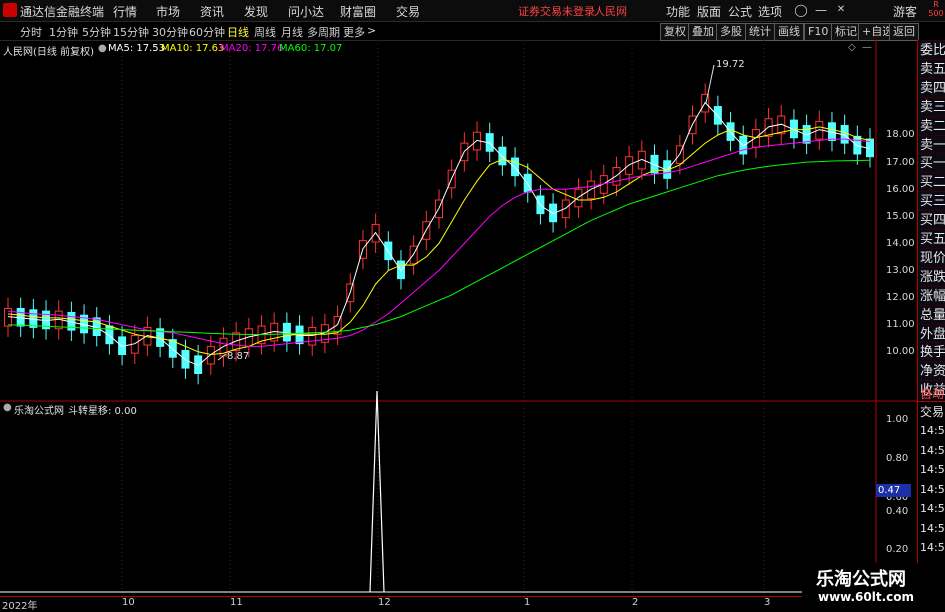 The image size is (945, 612). I want to click on period-fenshi: 分时, so click(31, 32).